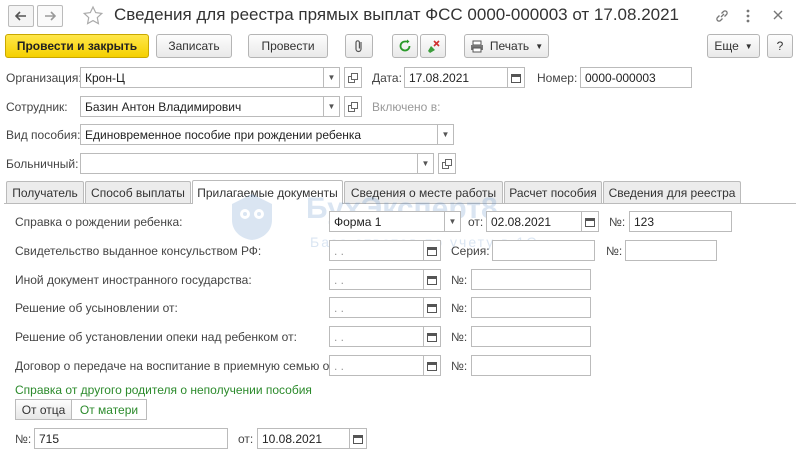 Image resolution: width=800 pixels, height=453 pixels. What do you see at coordinates (288, 46) in the screenshot?
I see `post-button: Провести` at bounding box center [288, 46].